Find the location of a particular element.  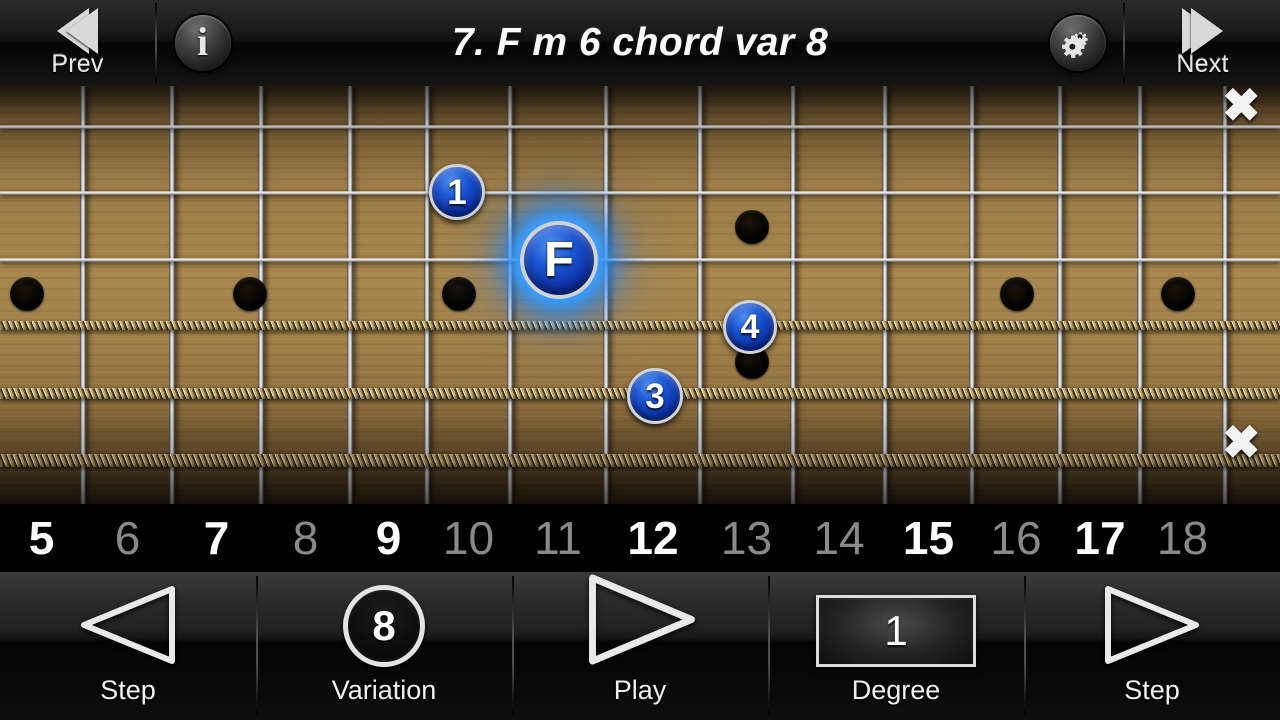

variation-button: 8 Variation is located at coordinates (384, 646).